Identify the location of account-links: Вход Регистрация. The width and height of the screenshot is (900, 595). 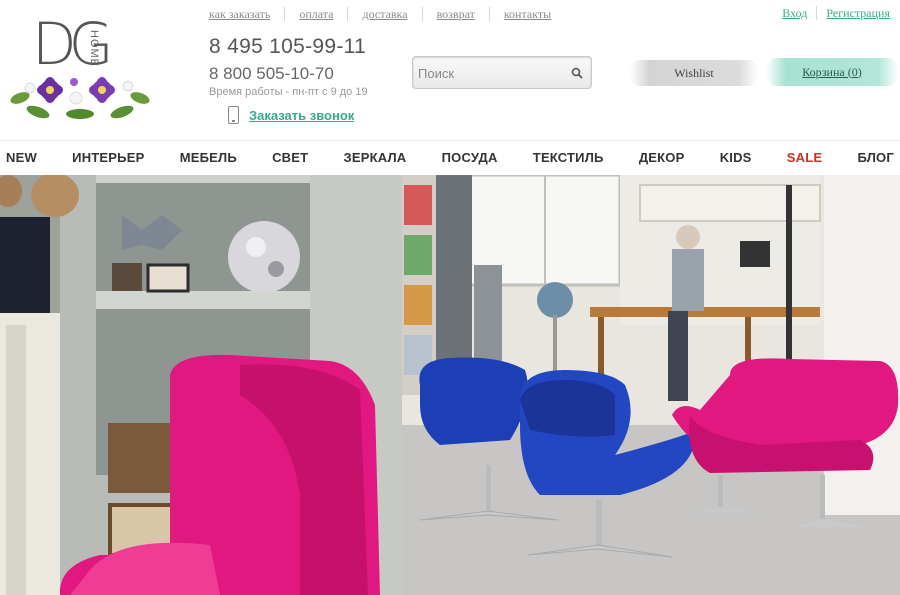
(831, 13).